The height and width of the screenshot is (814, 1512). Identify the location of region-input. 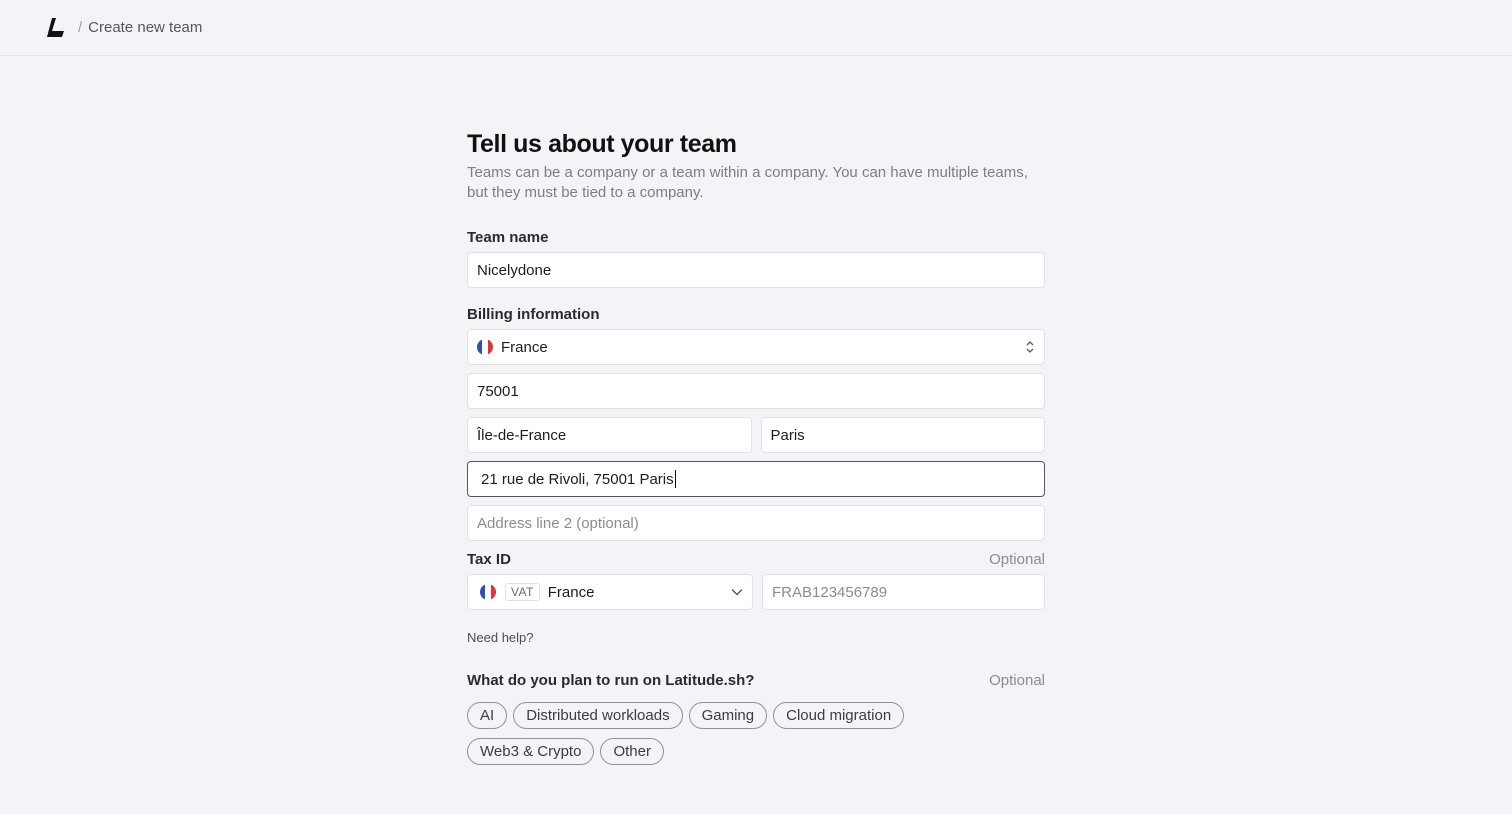
(609, 435).